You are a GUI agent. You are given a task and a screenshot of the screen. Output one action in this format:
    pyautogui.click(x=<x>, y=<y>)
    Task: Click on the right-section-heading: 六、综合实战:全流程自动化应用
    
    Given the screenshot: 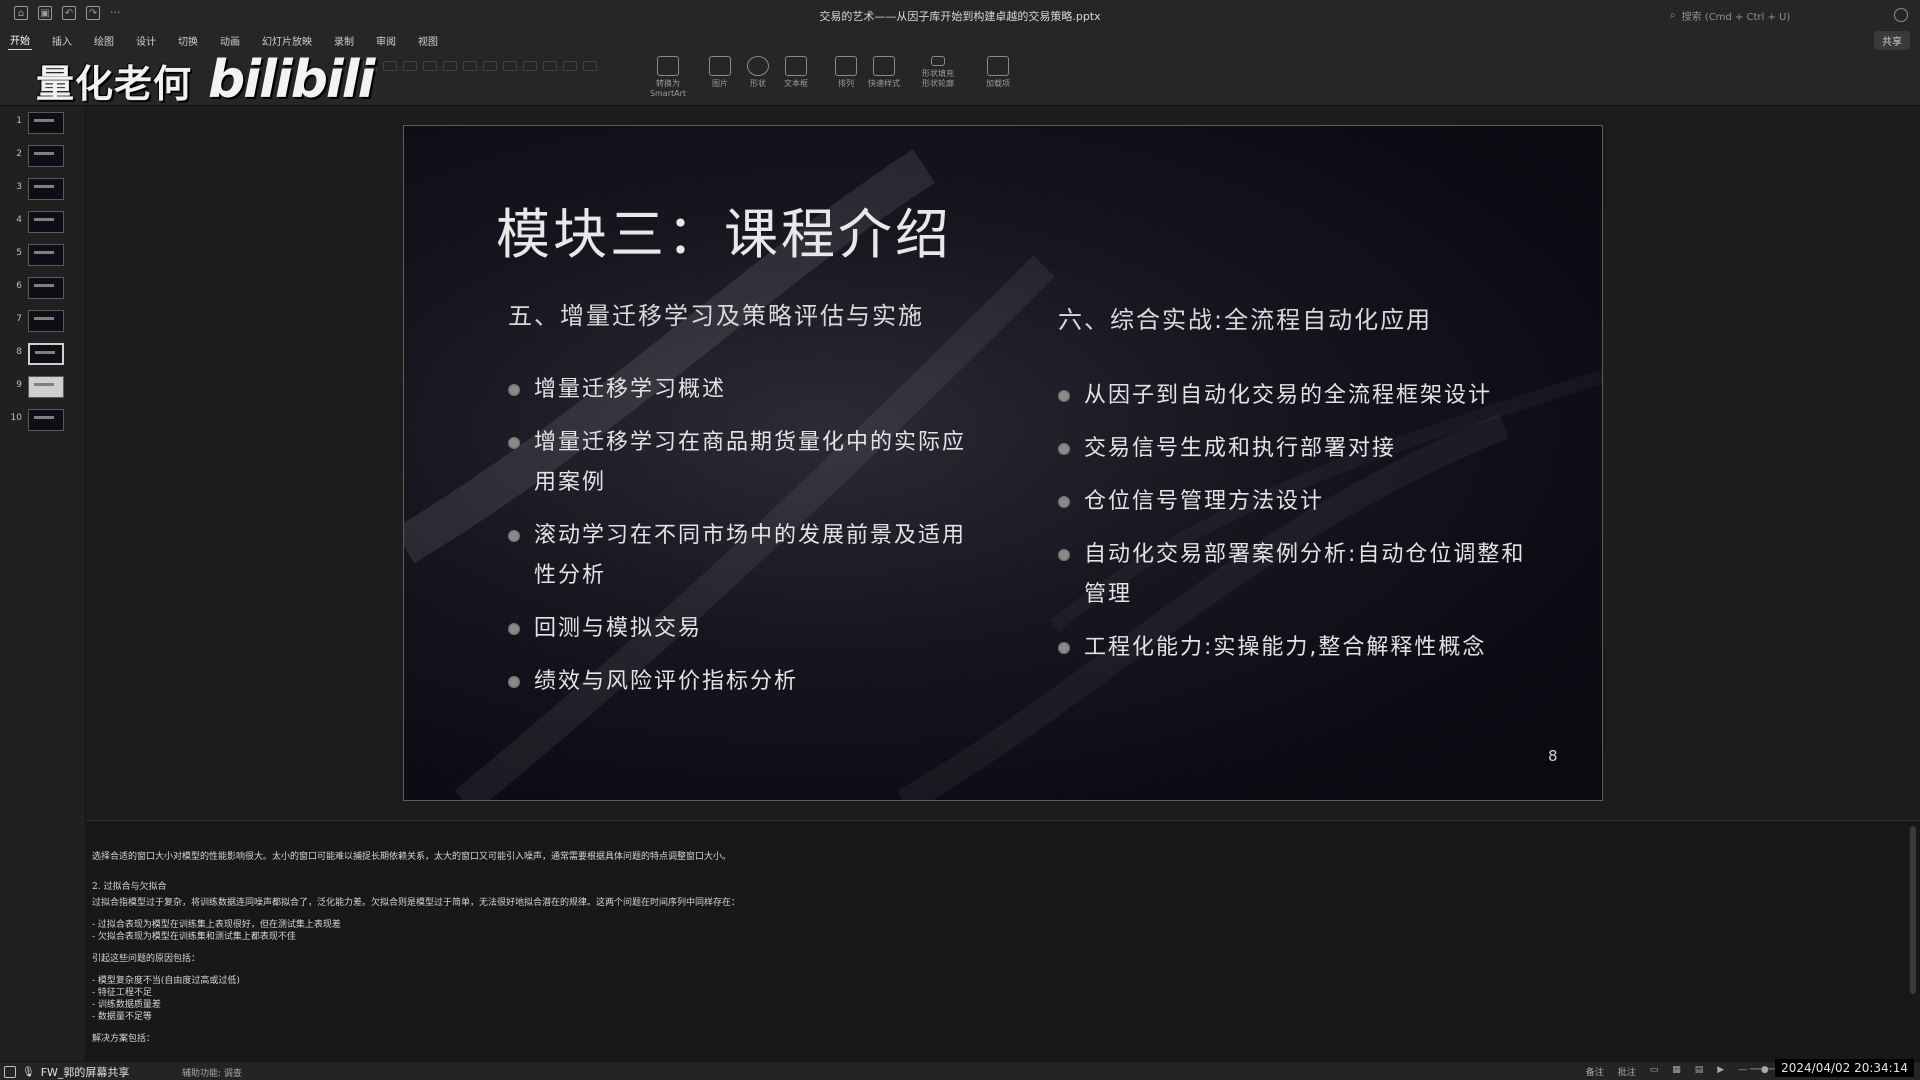 What is the action you would take?
    pyautogui.click(x=1245, y=317)
    